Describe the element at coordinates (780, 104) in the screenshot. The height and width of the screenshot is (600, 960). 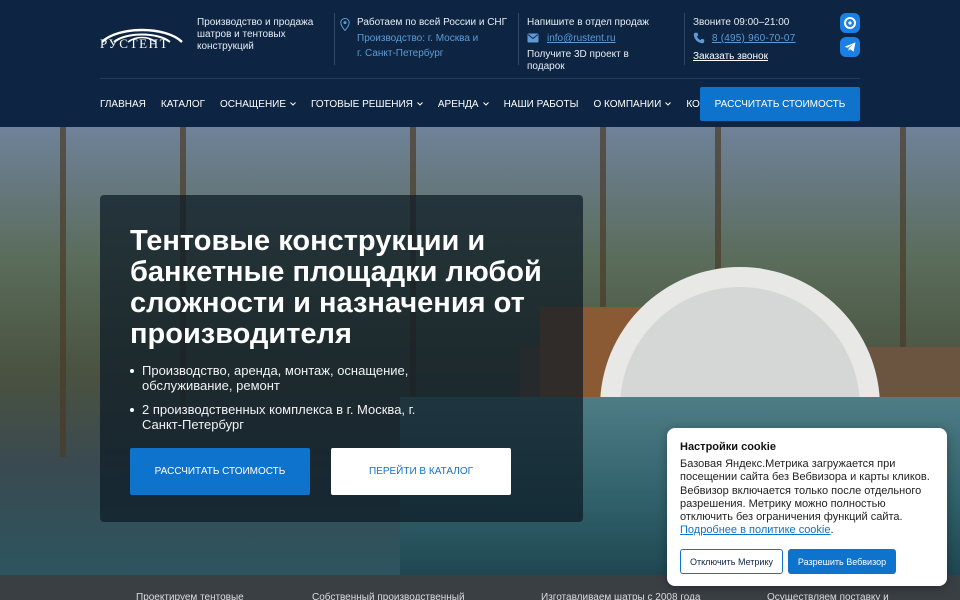
I see `header-calculate-button: РАССЧИТАТЬ СТОИМОСТЬ` at that location.